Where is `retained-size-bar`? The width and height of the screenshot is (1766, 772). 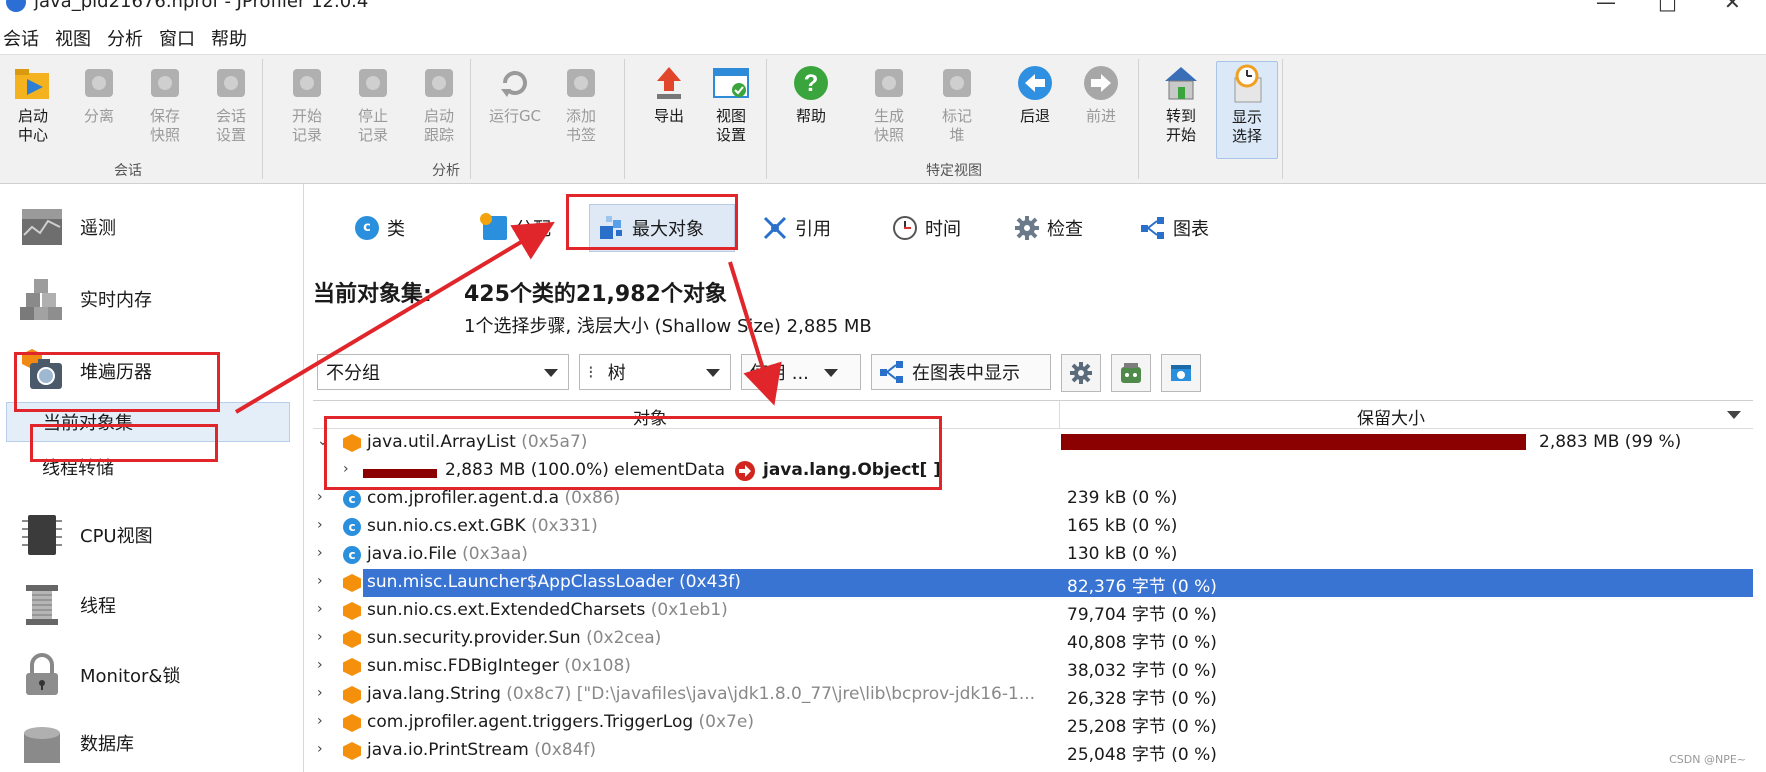
retained-size-bar is located at coordinates (1293, 442).